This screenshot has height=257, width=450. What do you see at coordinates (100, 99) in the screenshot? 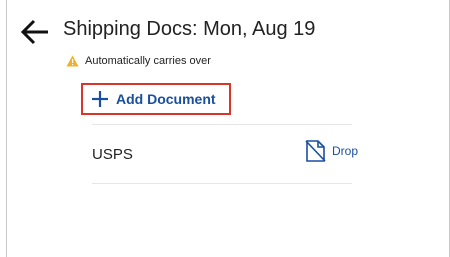
I see `plus-icon` at bounding box center [100, 99].